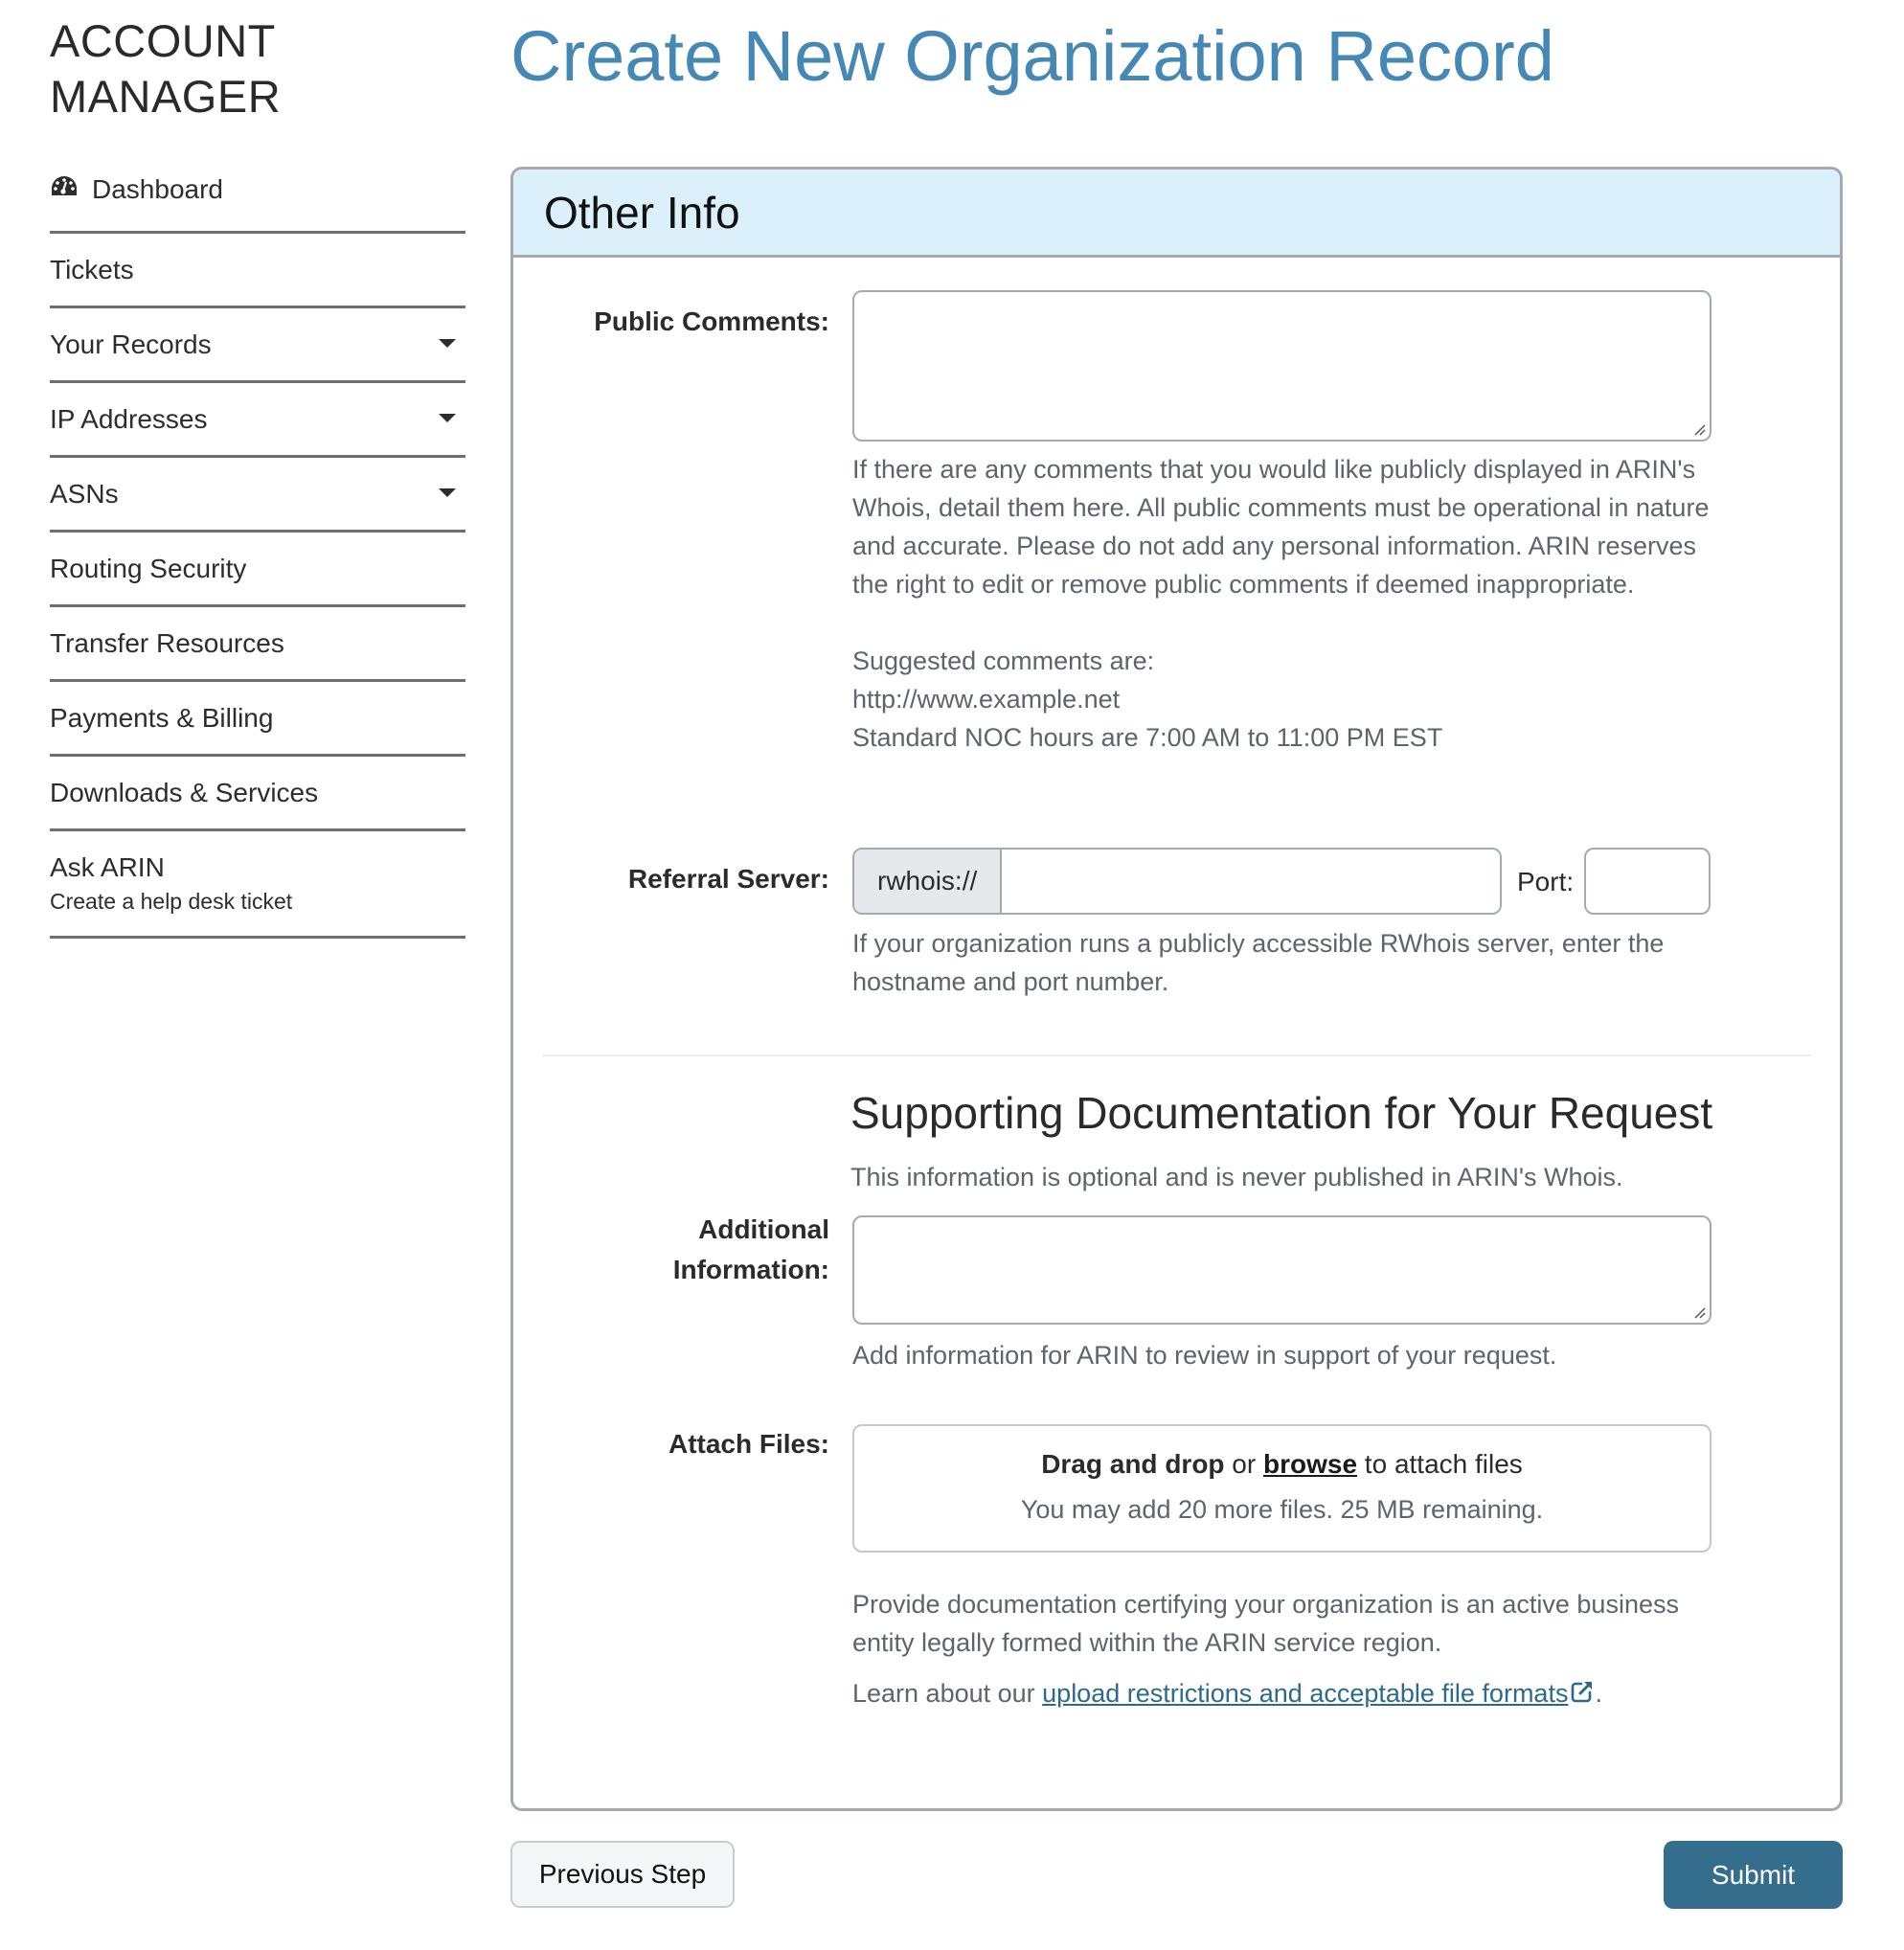 This screenshot has height=1950, width=1904. What do you see at coordinates (257, 271) in the screenshot?
I see `sidebar-item-tickets: Tickets` at bounding box center [257, 271].